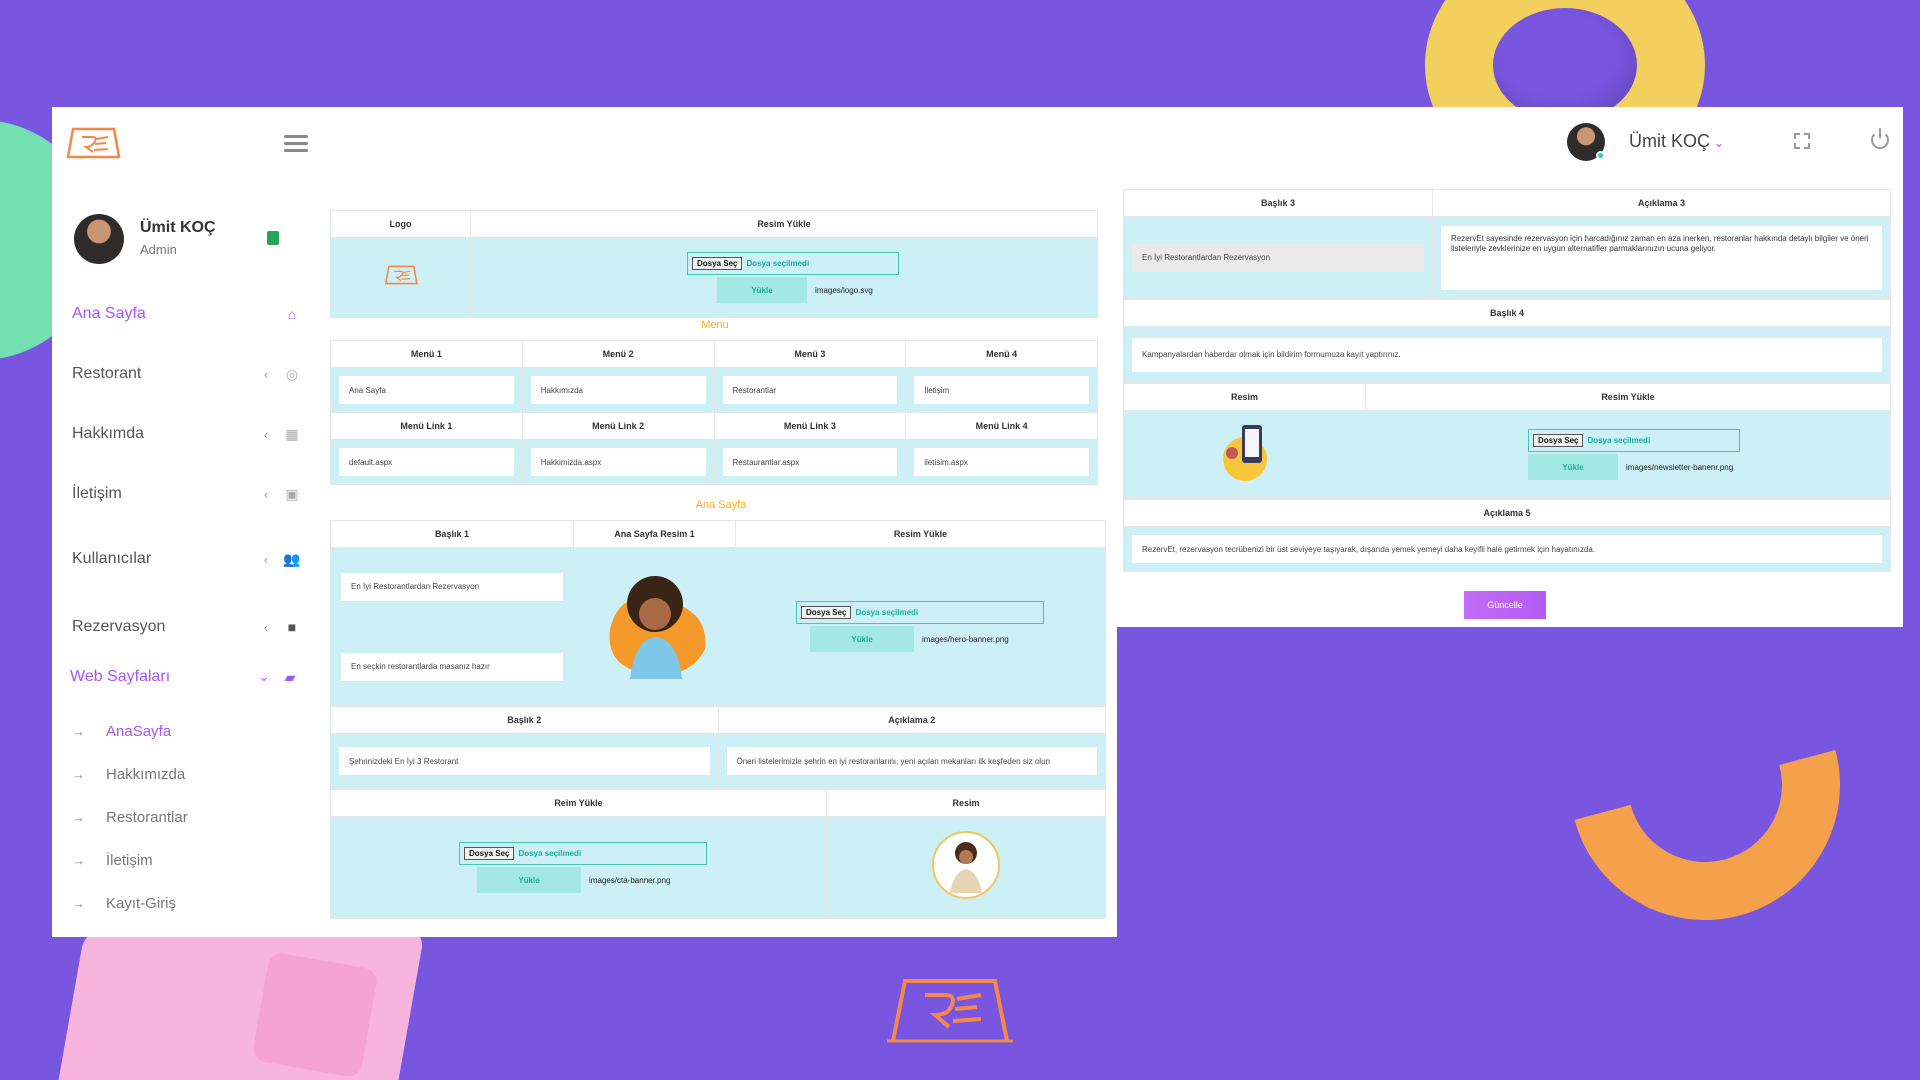  I want to click on baslik2-input: Şehrinizdeki En İyi 3 Restorant, so click(524, 761).